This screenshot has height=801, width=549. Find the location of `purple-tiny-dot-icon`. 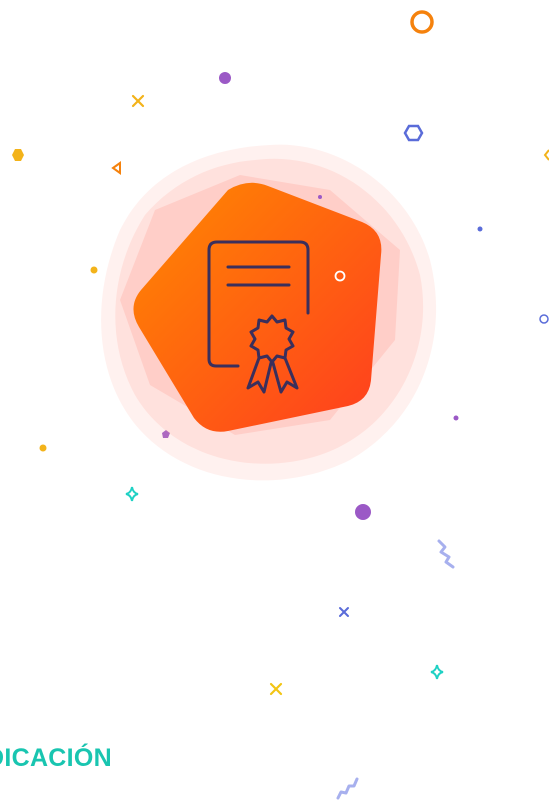

purple-tiny-dot-icon is located at coordinates (320, 197).